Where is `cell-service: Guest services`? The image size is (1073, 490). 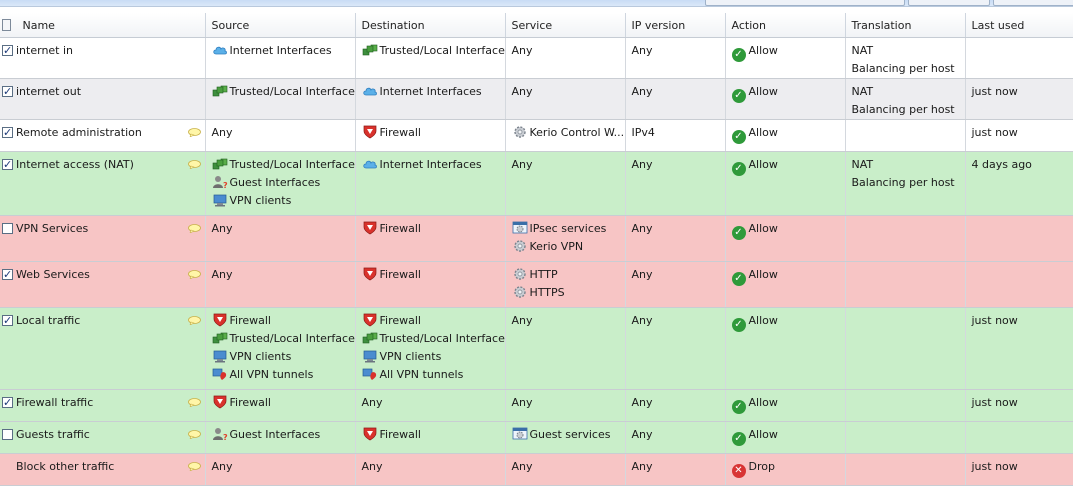
cell-service: Guest services is located at coordinates (565, 437).